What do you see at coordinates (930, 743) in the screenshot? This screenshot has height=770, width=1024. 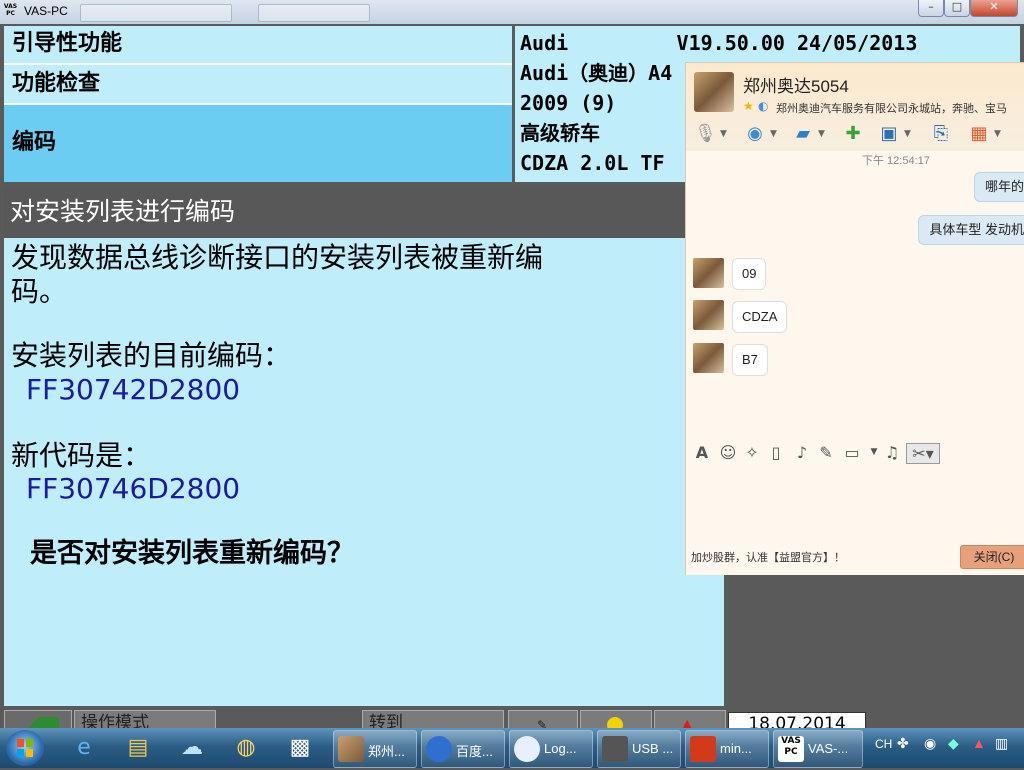 I see `network-app-icon: ◉` at bounding box center [930, 743].